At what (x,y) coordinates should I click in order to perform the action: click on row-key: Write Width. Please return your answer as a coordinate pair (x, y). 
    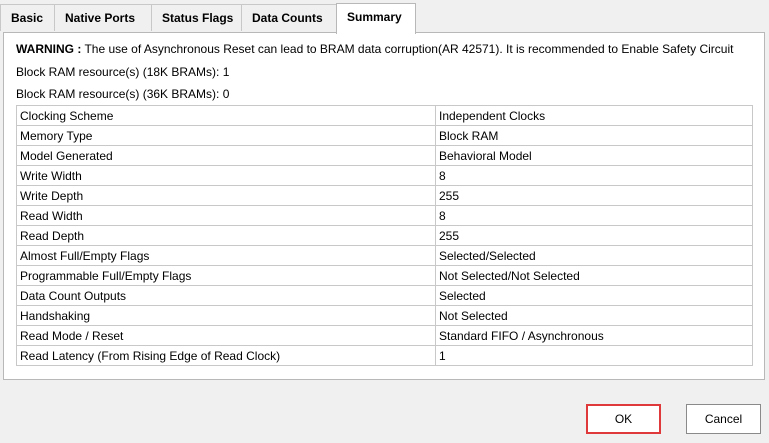
    Looking at the image, I should click on (226, 175).